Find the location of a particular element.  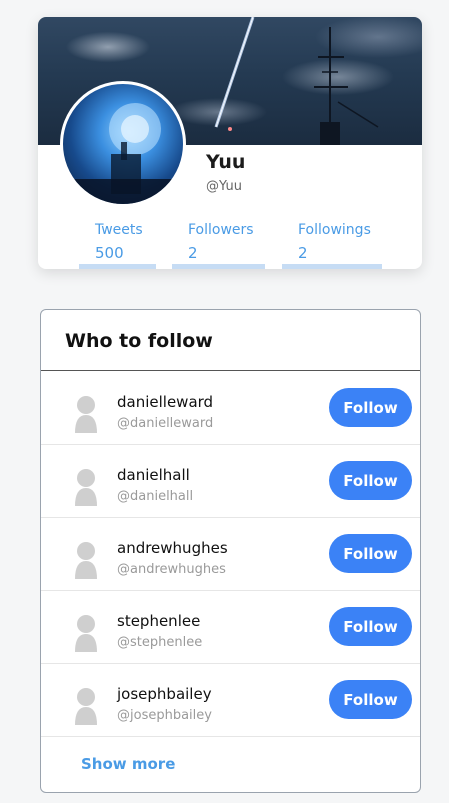

follow-suggestion-row: danielleward @danielleward Follow is located at coordinates (230, 408).